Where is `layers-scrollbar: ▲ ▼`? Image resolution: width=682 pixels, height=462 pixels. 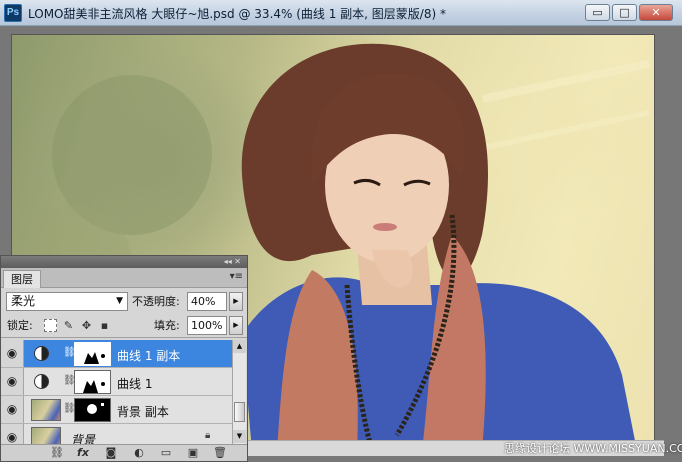
layers-scrollbar: ▲ ▼ is located at coordinates (239, 392).